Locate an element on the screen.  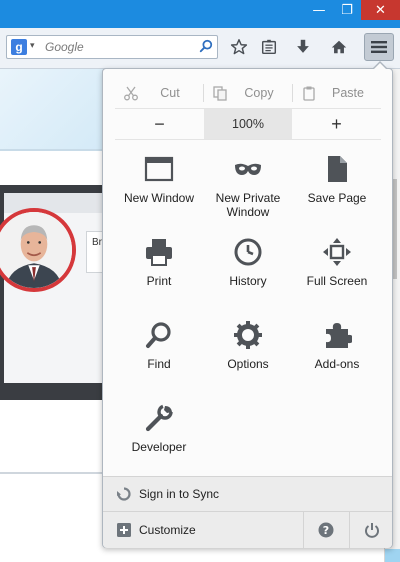
copy-button: Copy is located at coordinates (248, 93).